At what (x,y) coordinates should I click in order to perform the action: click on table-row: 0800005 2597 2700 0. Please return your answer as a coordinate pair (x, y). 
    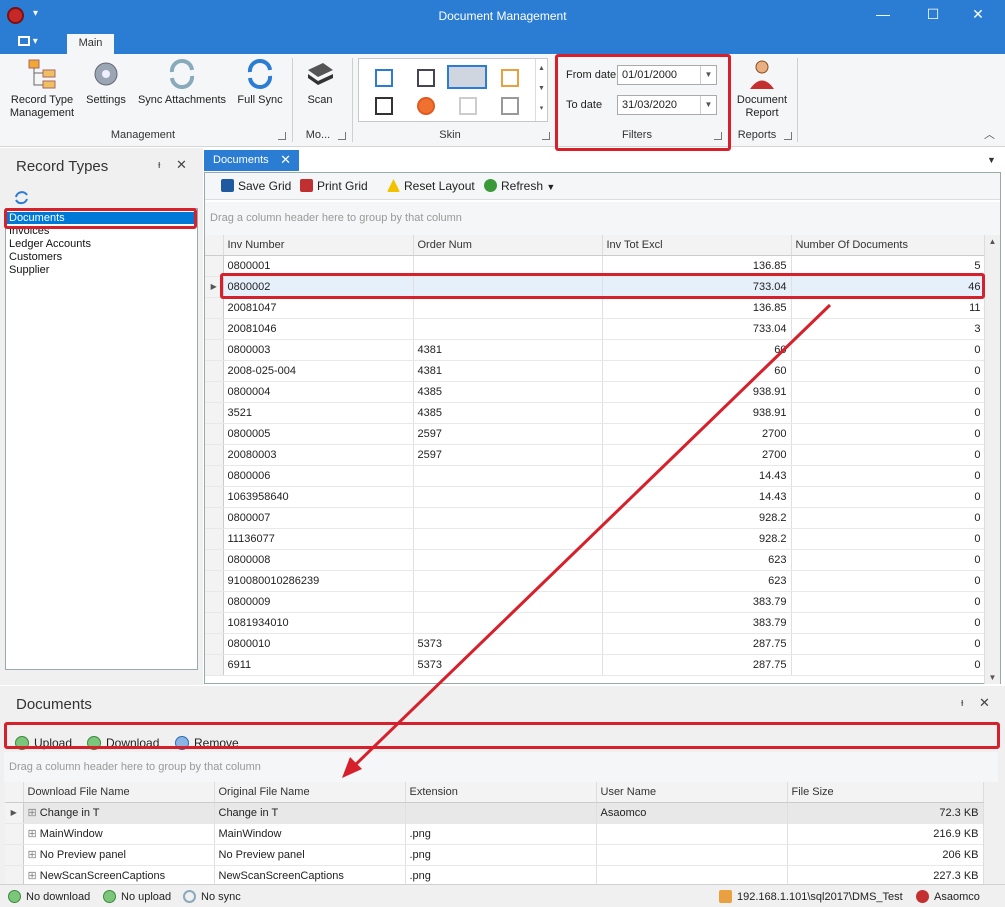
    Looking at the image, I should click on (595, 434).